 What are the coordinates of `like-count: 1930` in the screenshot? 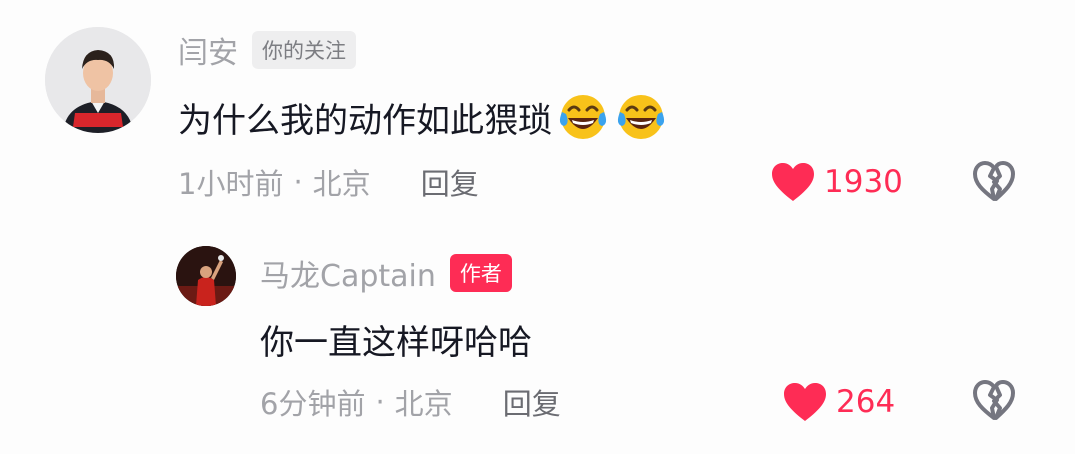 It's located at (863, 182).